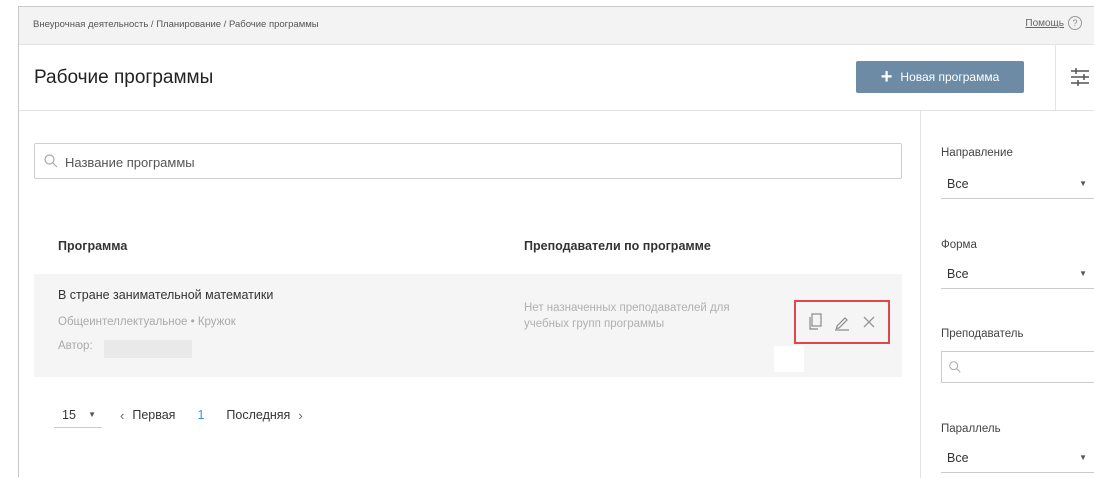 The height and width of the screenshot is (478, 1094). Describe the element at coordinates (958, 183) in the screenshot. I see `filter-direction-value: Все` at that location.